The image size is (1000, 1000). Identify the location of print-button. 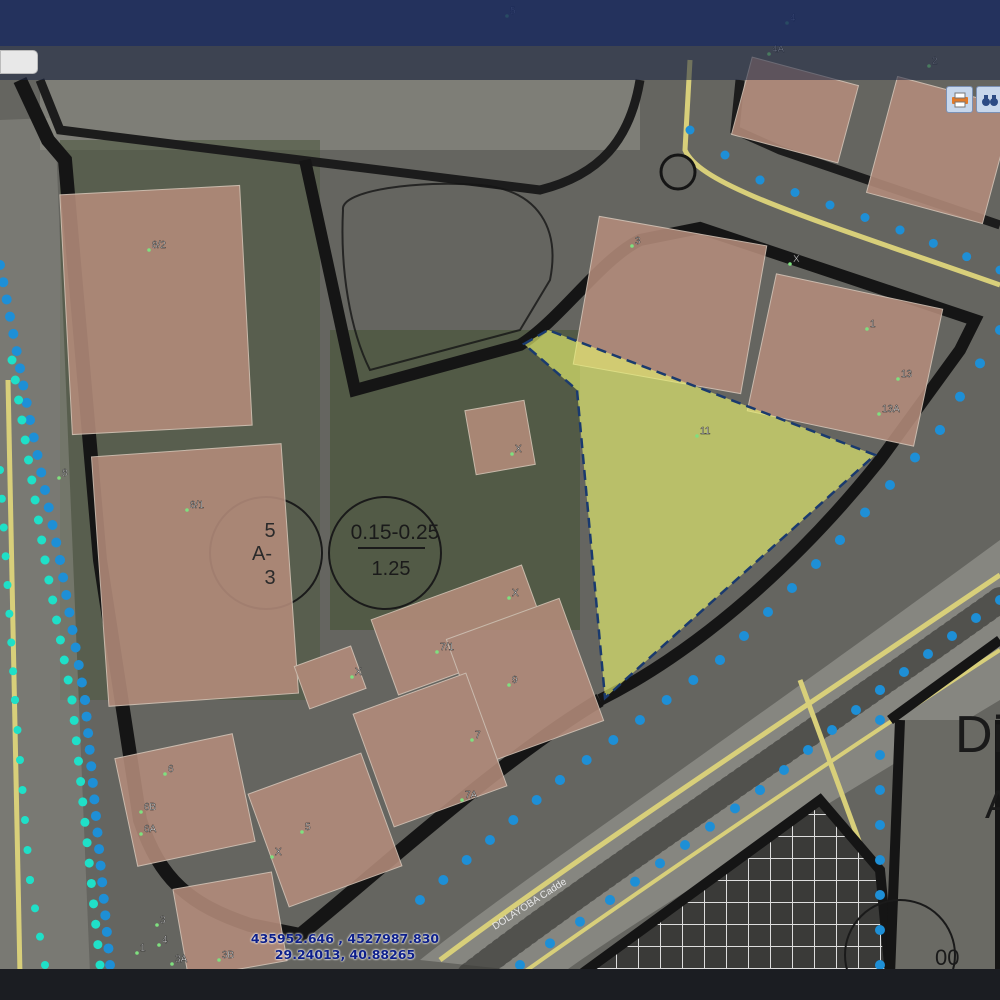
(959, 99).